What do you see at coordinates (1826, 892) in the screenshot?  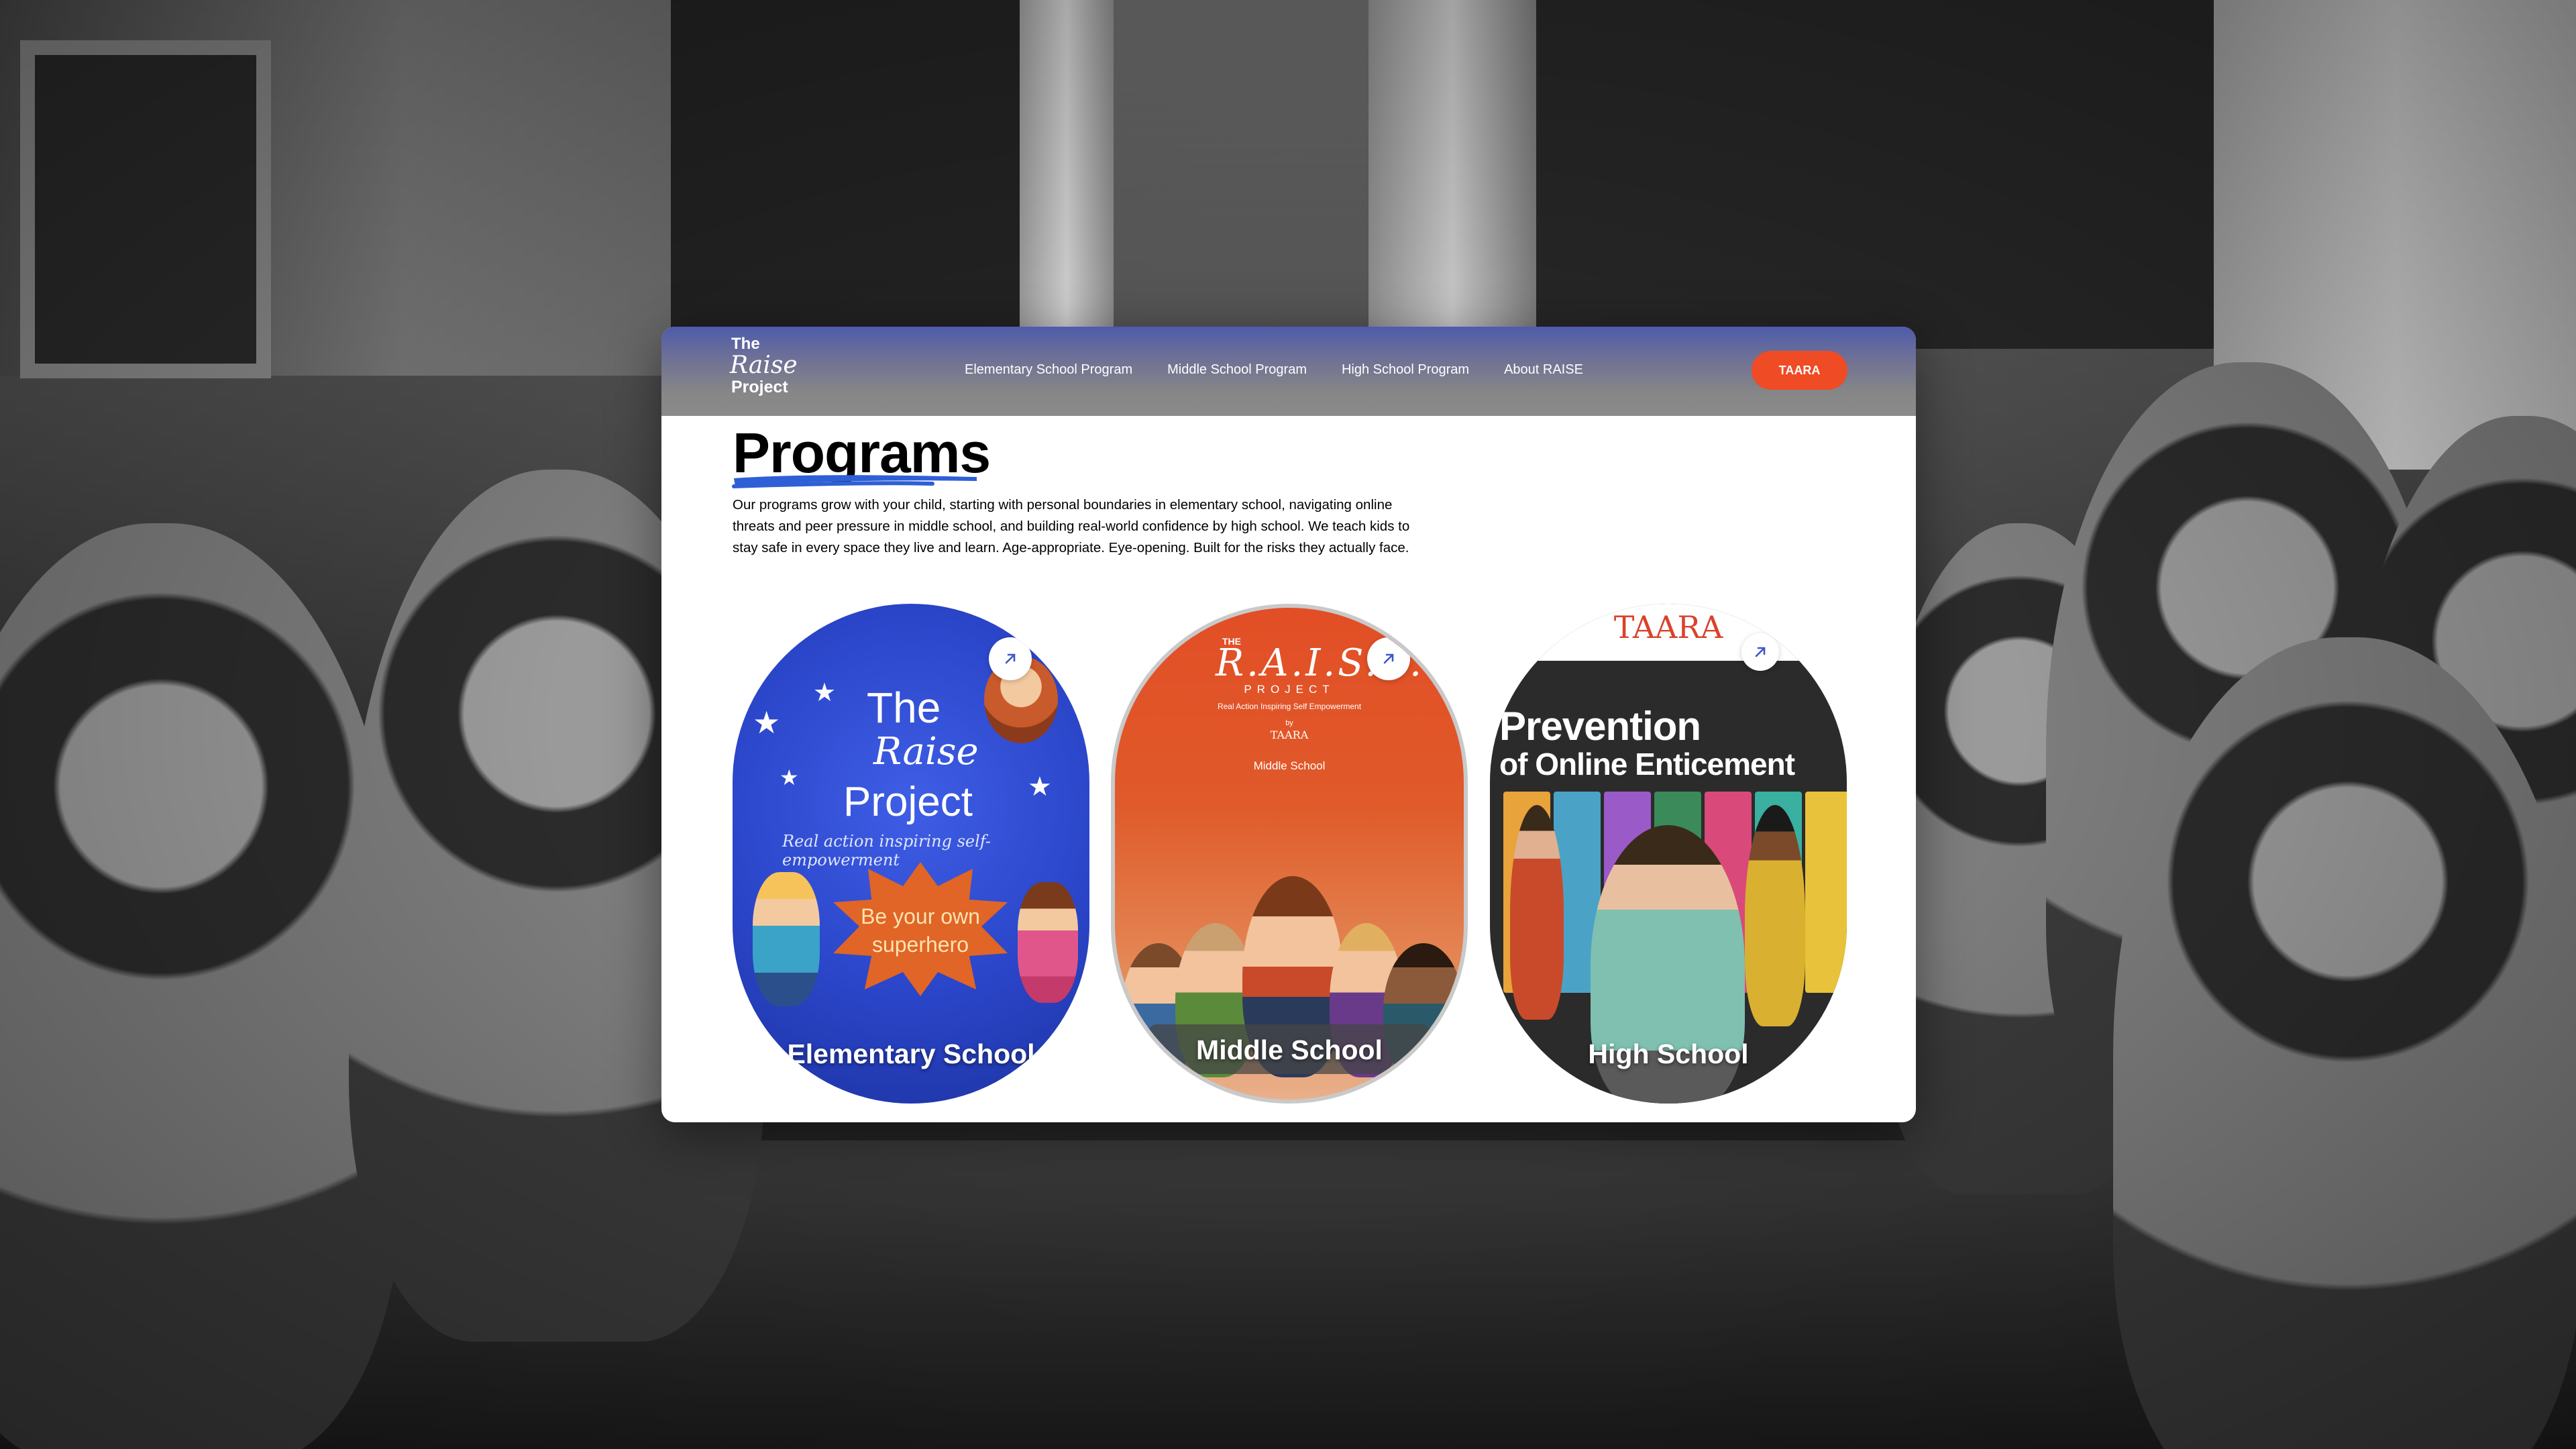 I see `color-panel` at bounding box center [1826, 892].